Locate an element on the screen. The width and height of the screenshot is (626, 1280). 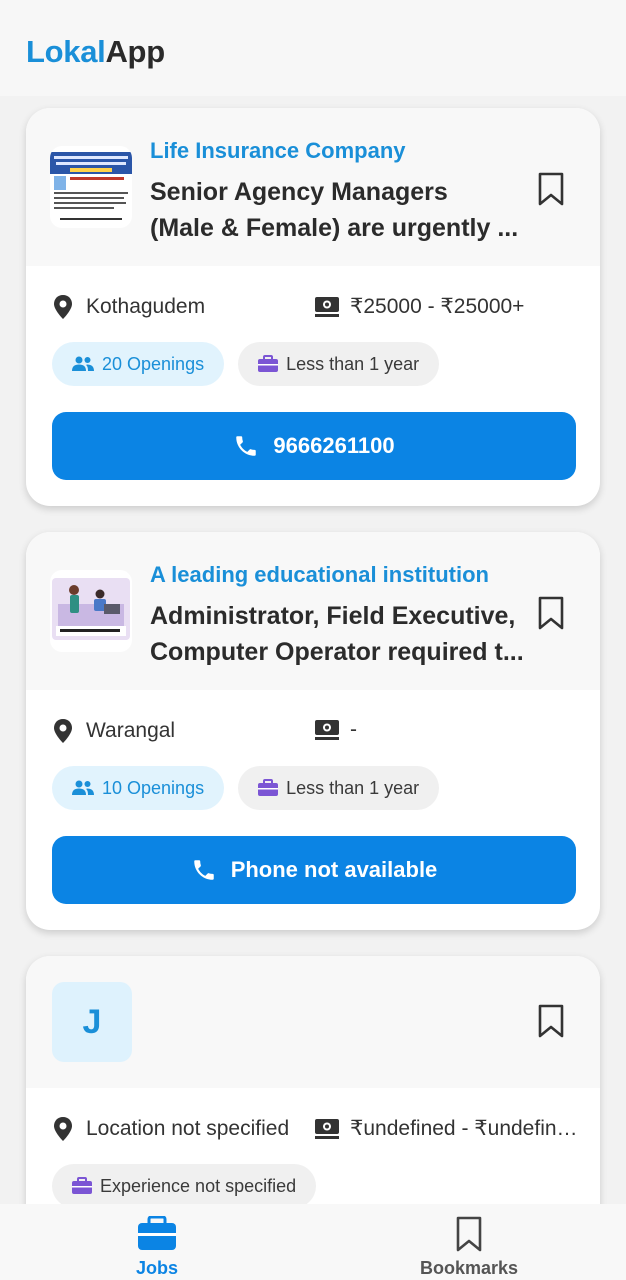
job-location: Location not specified is located at coordinates (170, 1129).